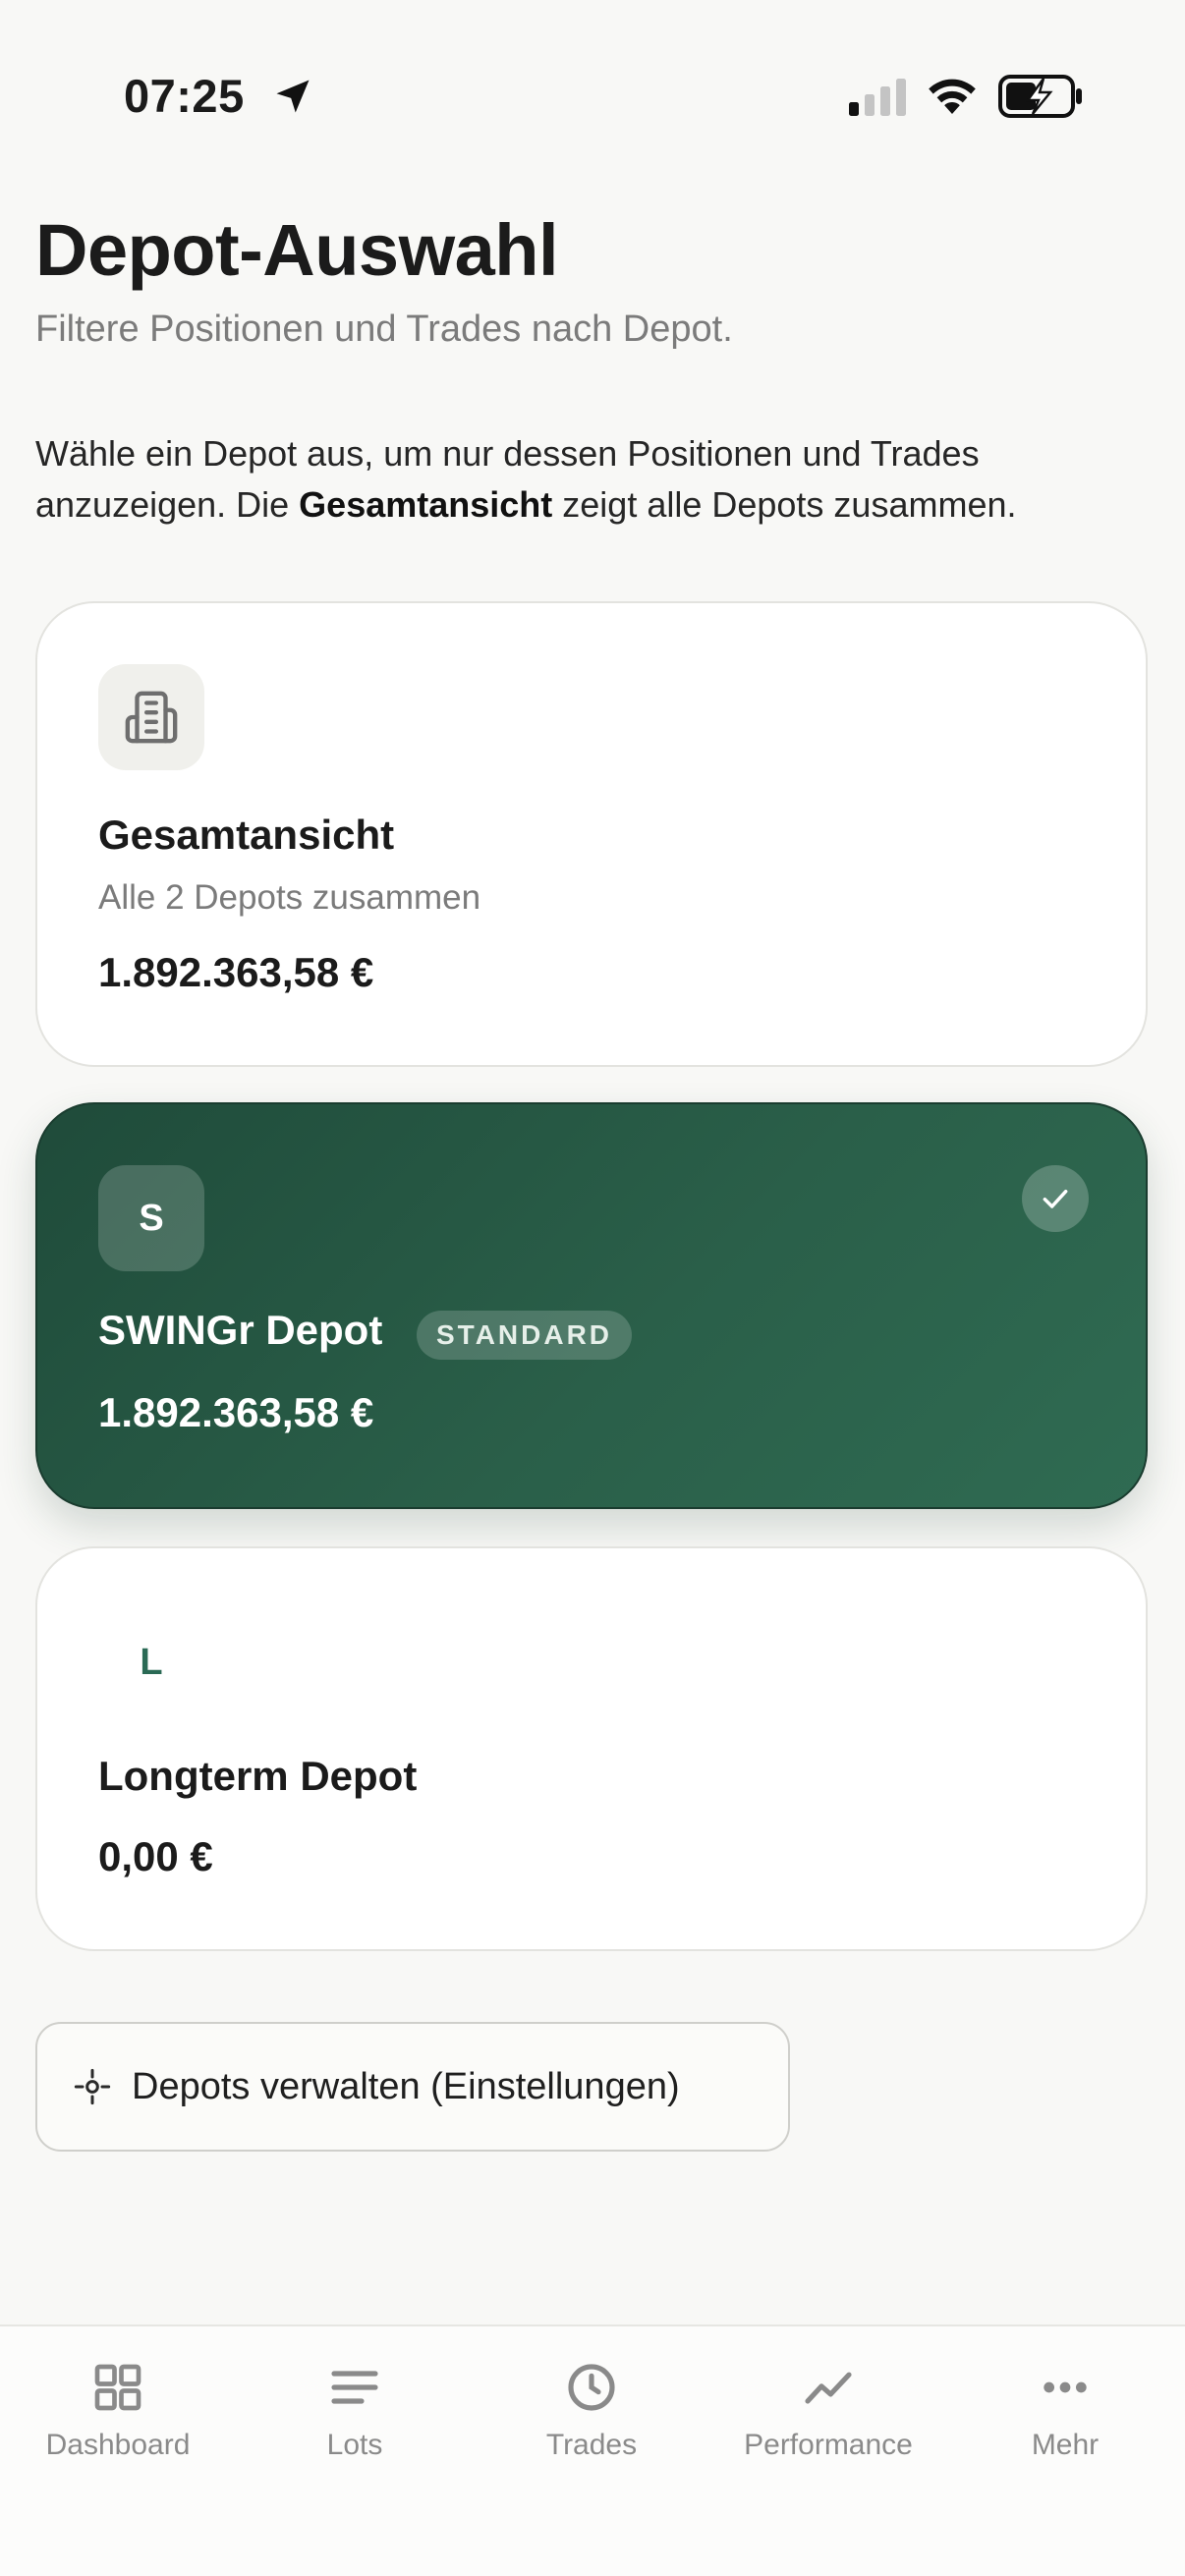 The height and width of the screenshot is (2576, 1185). I want to click on tab-label: Lots, so click(354, 2445).